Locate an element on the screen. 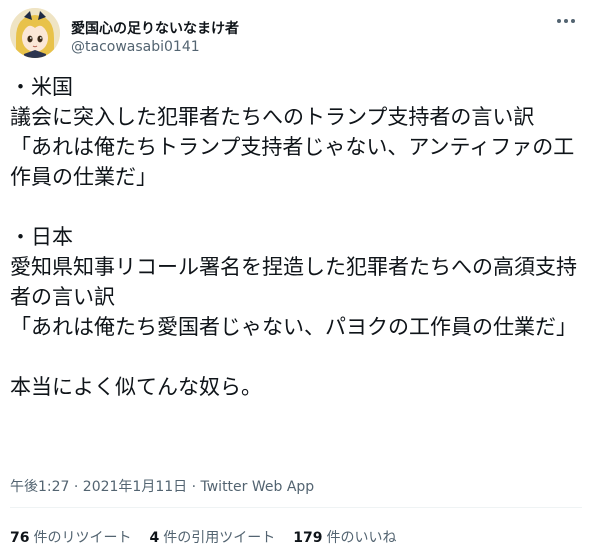 This screenshot has width=592, height=551. quotes-stat: 4 件の引用ツイート is located at coordinates (212, 537).